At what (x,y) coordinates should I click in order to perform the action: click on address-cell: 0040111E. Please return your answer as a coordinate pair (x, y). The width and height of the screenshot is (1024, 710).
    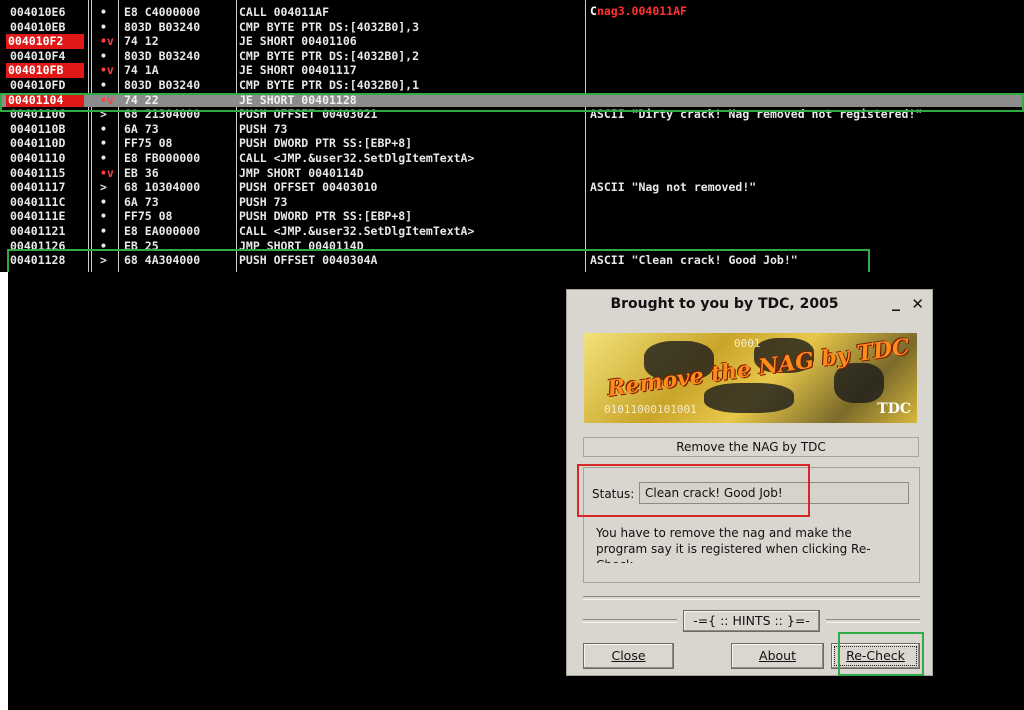
    Looking at the image, I should click on (38, 216).